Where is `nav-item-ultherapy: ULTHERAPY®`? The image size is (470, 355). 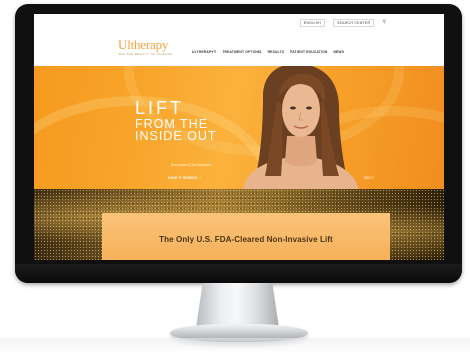
nav-item-ultherapy: ULTHERAPY® is located at coordinates (204, 52).